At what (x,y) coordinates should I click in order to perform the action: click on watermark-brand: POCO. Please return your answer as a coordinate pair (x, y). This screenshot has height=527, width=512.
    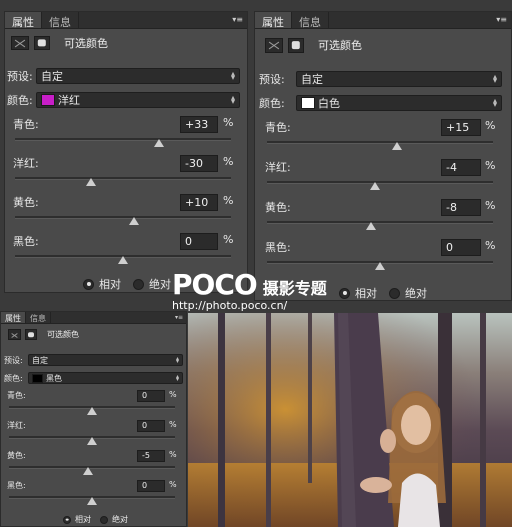
    Looking at the image, I should click on (215, 284).